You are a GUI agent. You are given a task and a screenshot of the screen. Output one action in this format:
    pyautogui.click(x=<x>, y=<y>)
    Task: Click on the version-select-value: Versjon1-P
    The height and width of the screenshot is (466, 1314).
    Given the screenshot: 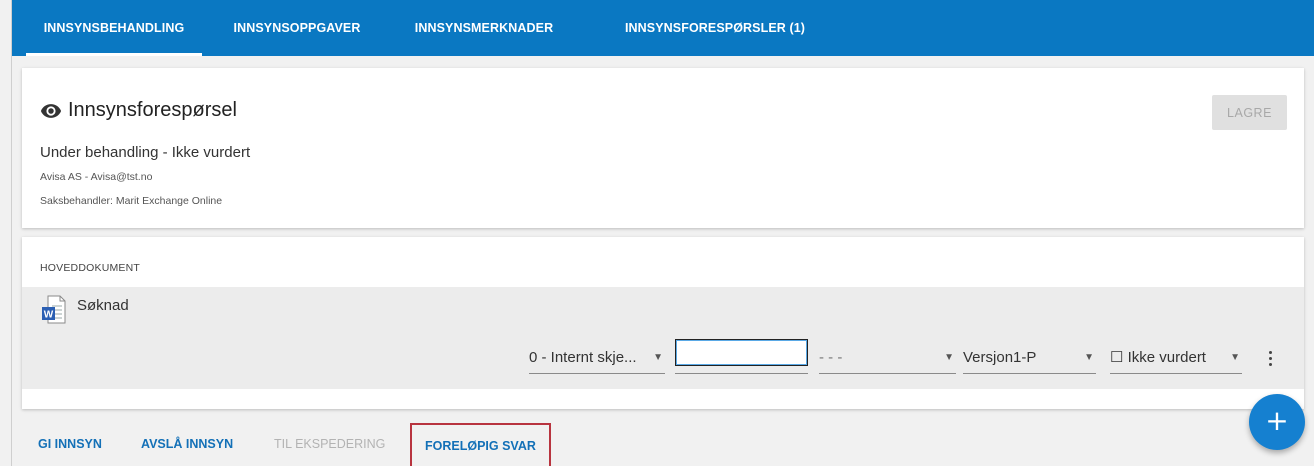 What is the action you would take?
    pyautogui.click(x=1000, y=357)
    